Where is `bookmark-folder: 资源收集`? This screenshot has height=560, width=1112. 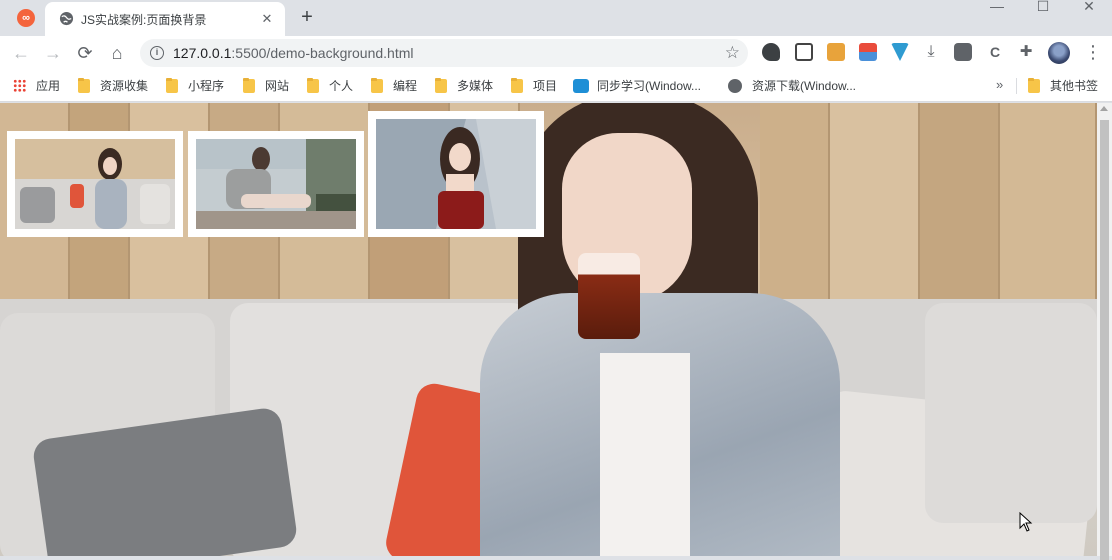 bookmark-folder: 资源收集 is located at coordinates (113, 86).